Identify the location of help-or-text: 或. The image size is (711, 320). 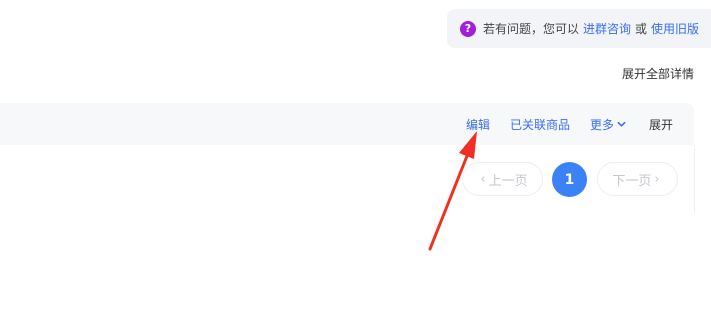
(641, 29).